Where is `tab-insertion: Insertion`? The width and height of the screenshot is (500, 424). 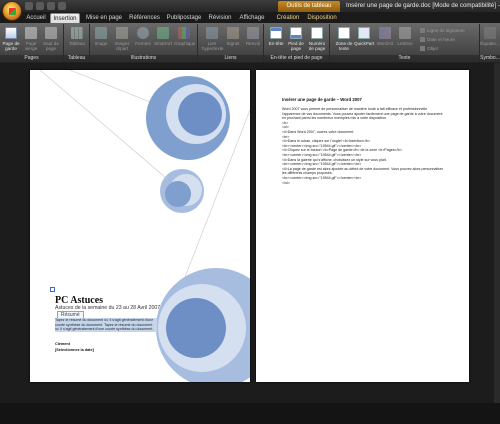 tab-insertion: Insertion is located at coordinates (65, 18).